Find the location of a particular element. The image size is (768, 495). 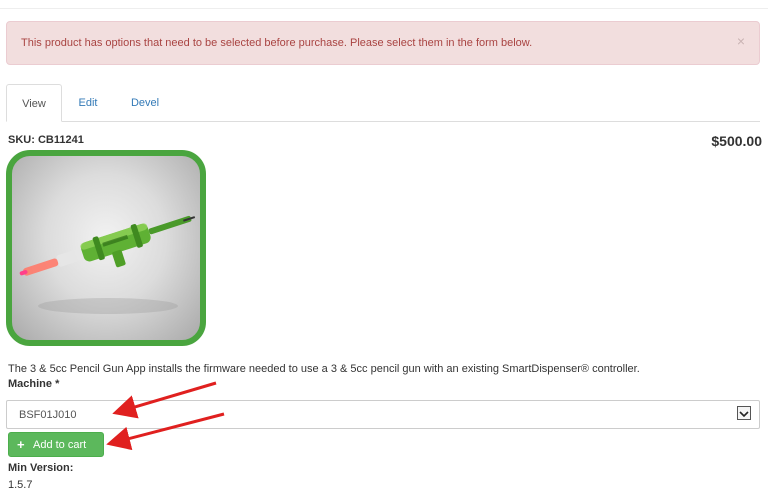

product-image is located at coordinates (106, 248).